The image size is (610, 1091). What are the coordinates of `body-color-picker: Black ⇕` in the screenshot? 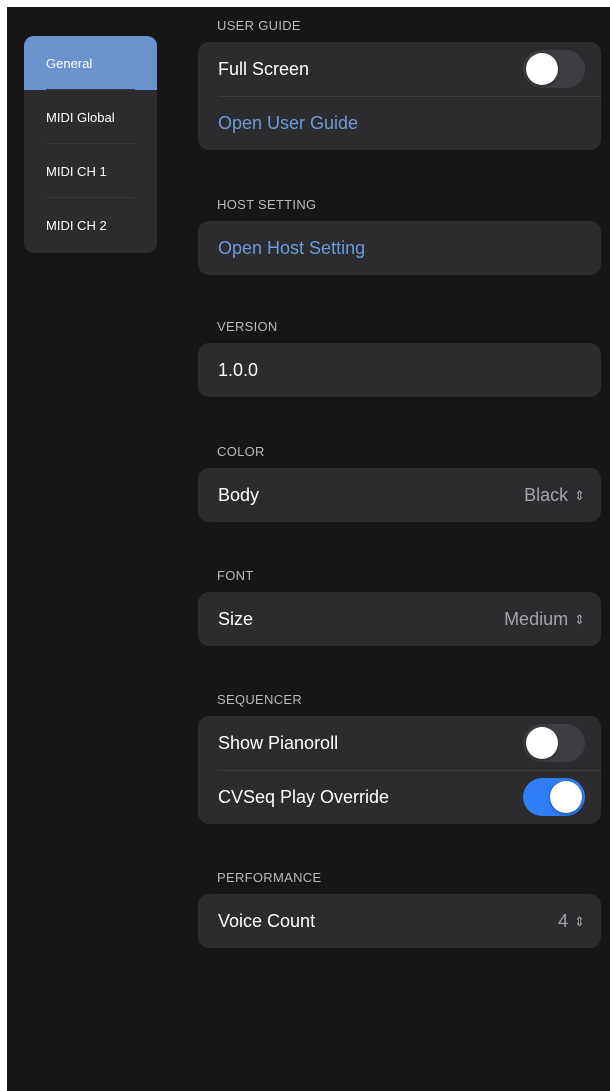 It's located at (554, 495).